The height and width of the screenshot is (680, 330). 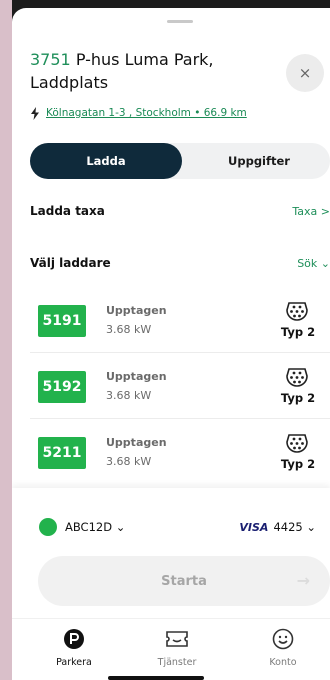 What do you see at coordinates (180, 387) in the screenshot?
I see `charger-row-5192: 5192 Upptagen 3.68 kW Typ 2` at bounding box center [180, 387].